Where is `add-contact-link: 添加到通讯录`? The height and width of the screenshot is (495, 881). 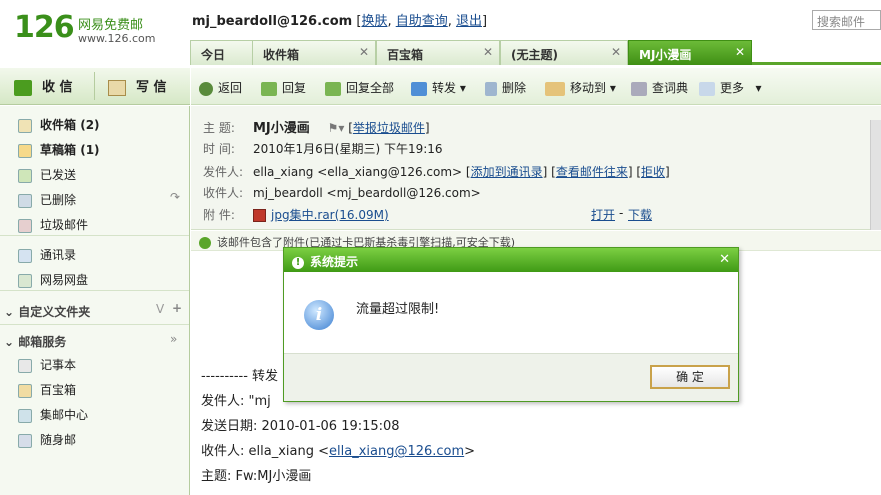 add-contact-link: 添加到通讯录 is located at coordinates (507, 172).